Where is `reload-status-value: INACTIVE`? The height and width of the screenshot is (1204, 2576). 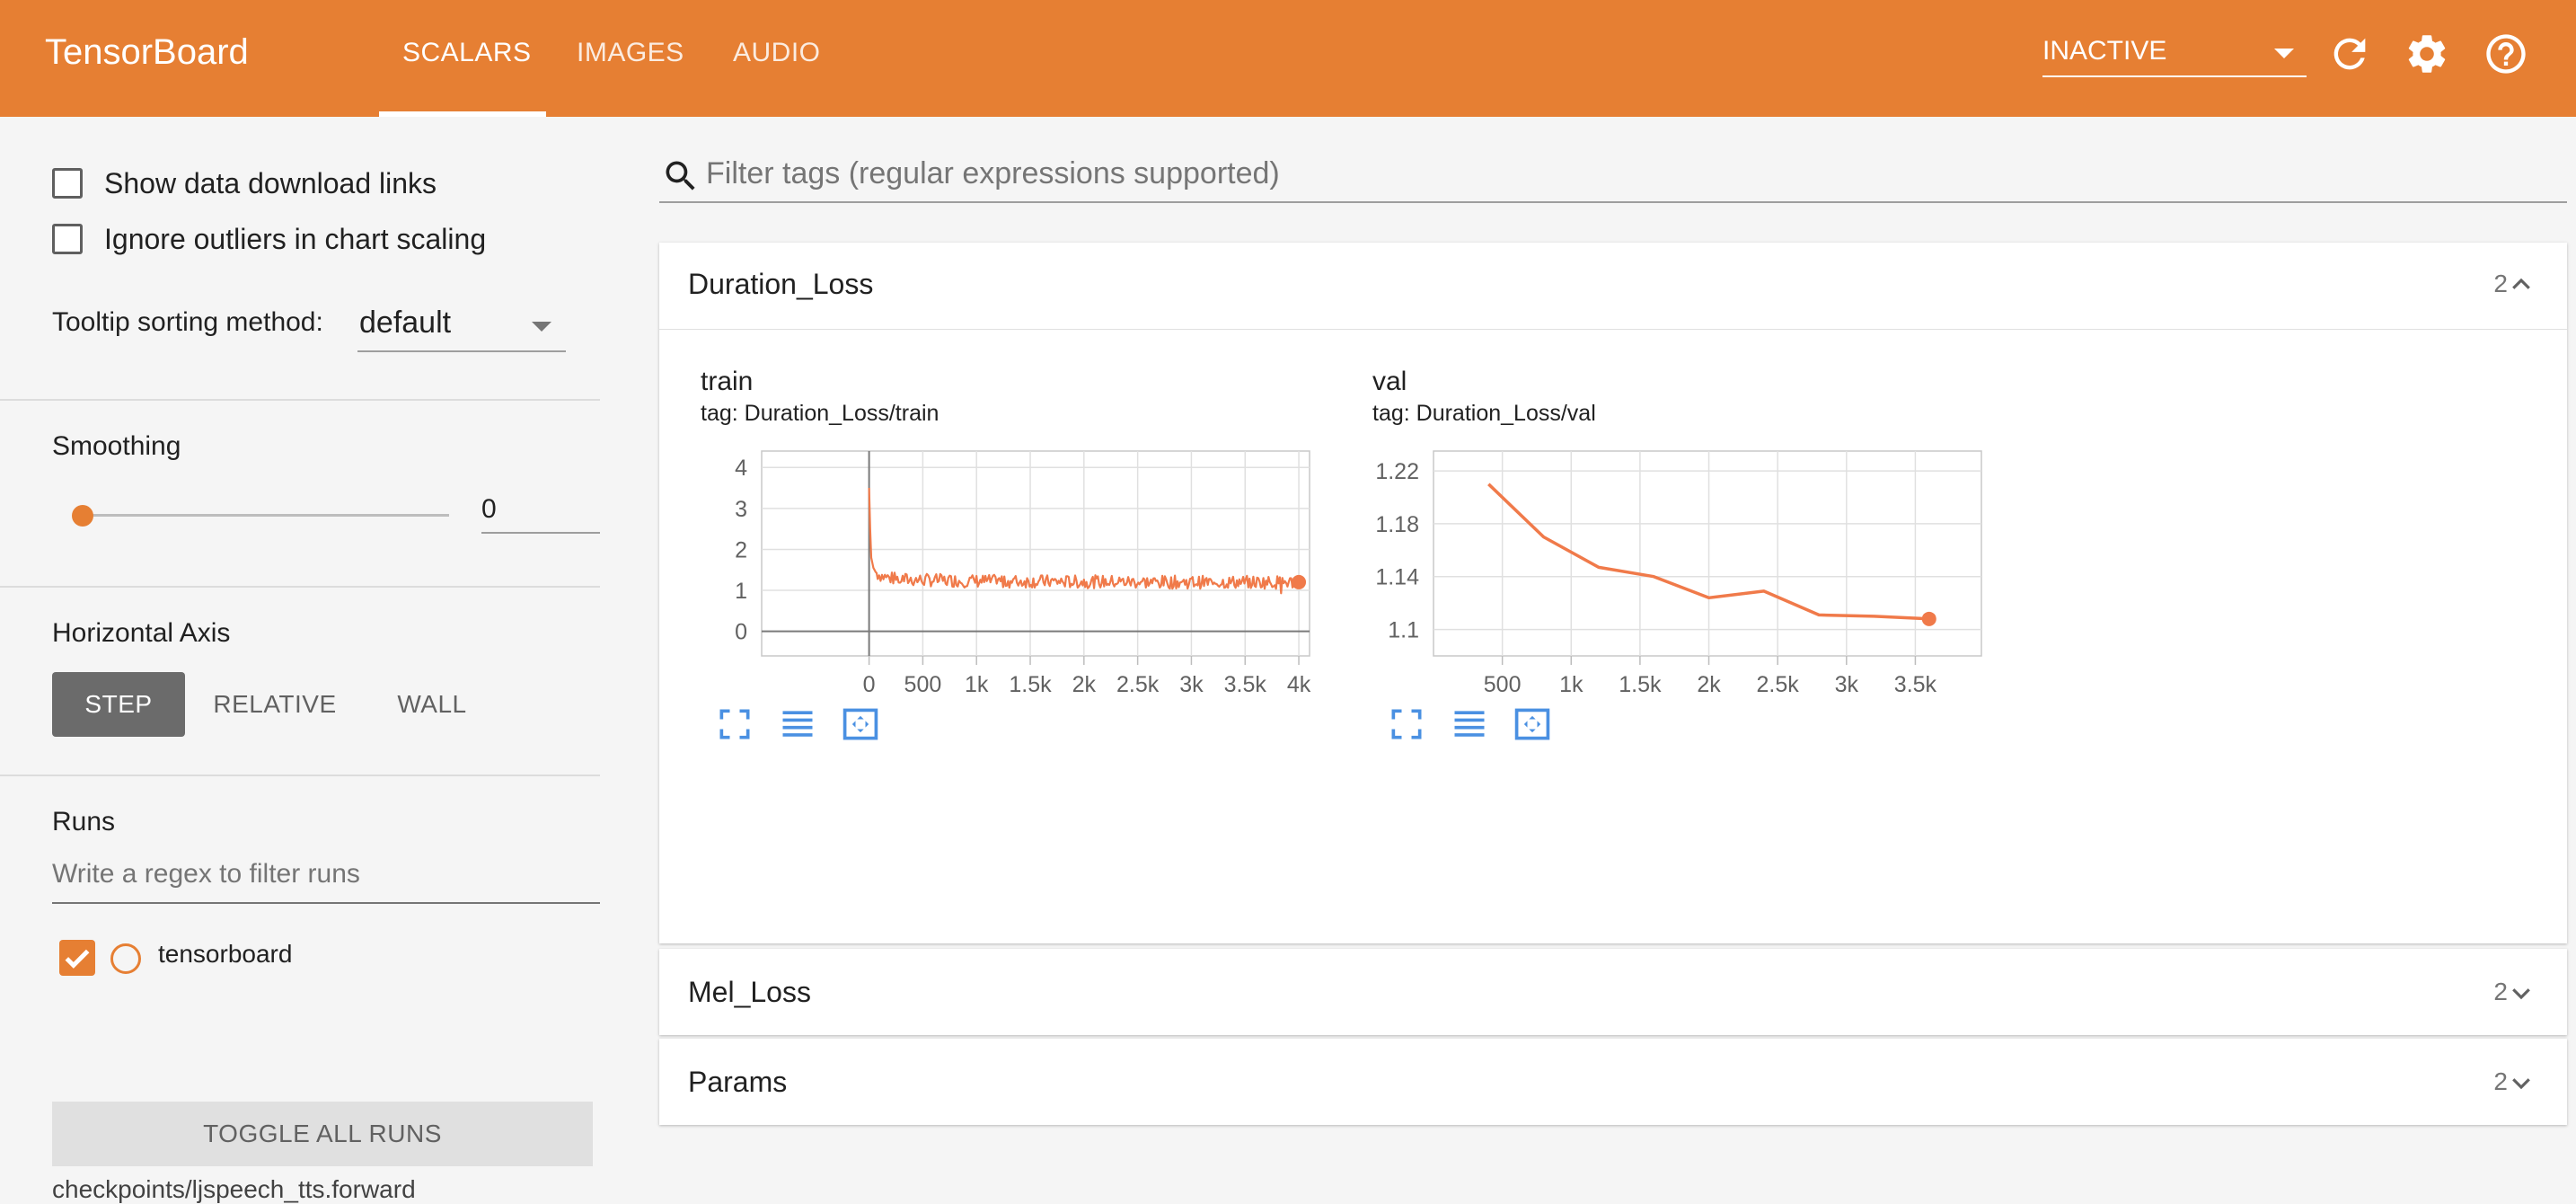 reload-status-value: INACTIVE is located at coordinates (2104, 51).